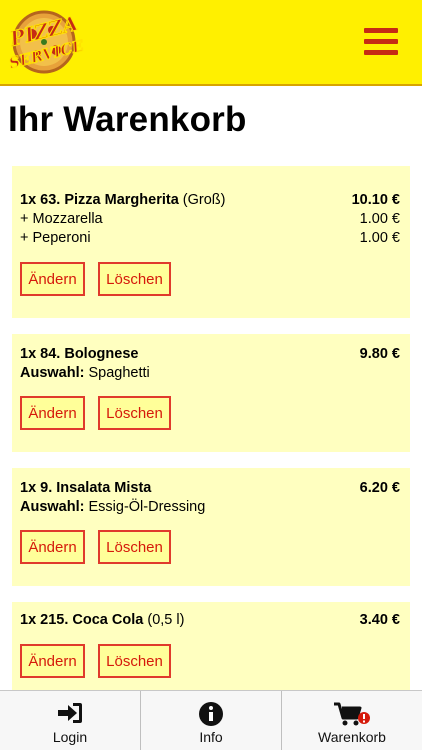 The height and width of the screenshot is (750, 422). Describe the element at coordinates (147, 507) in the screenshot. I see `choice-value: Essig-Öl-Dressing` at that location.